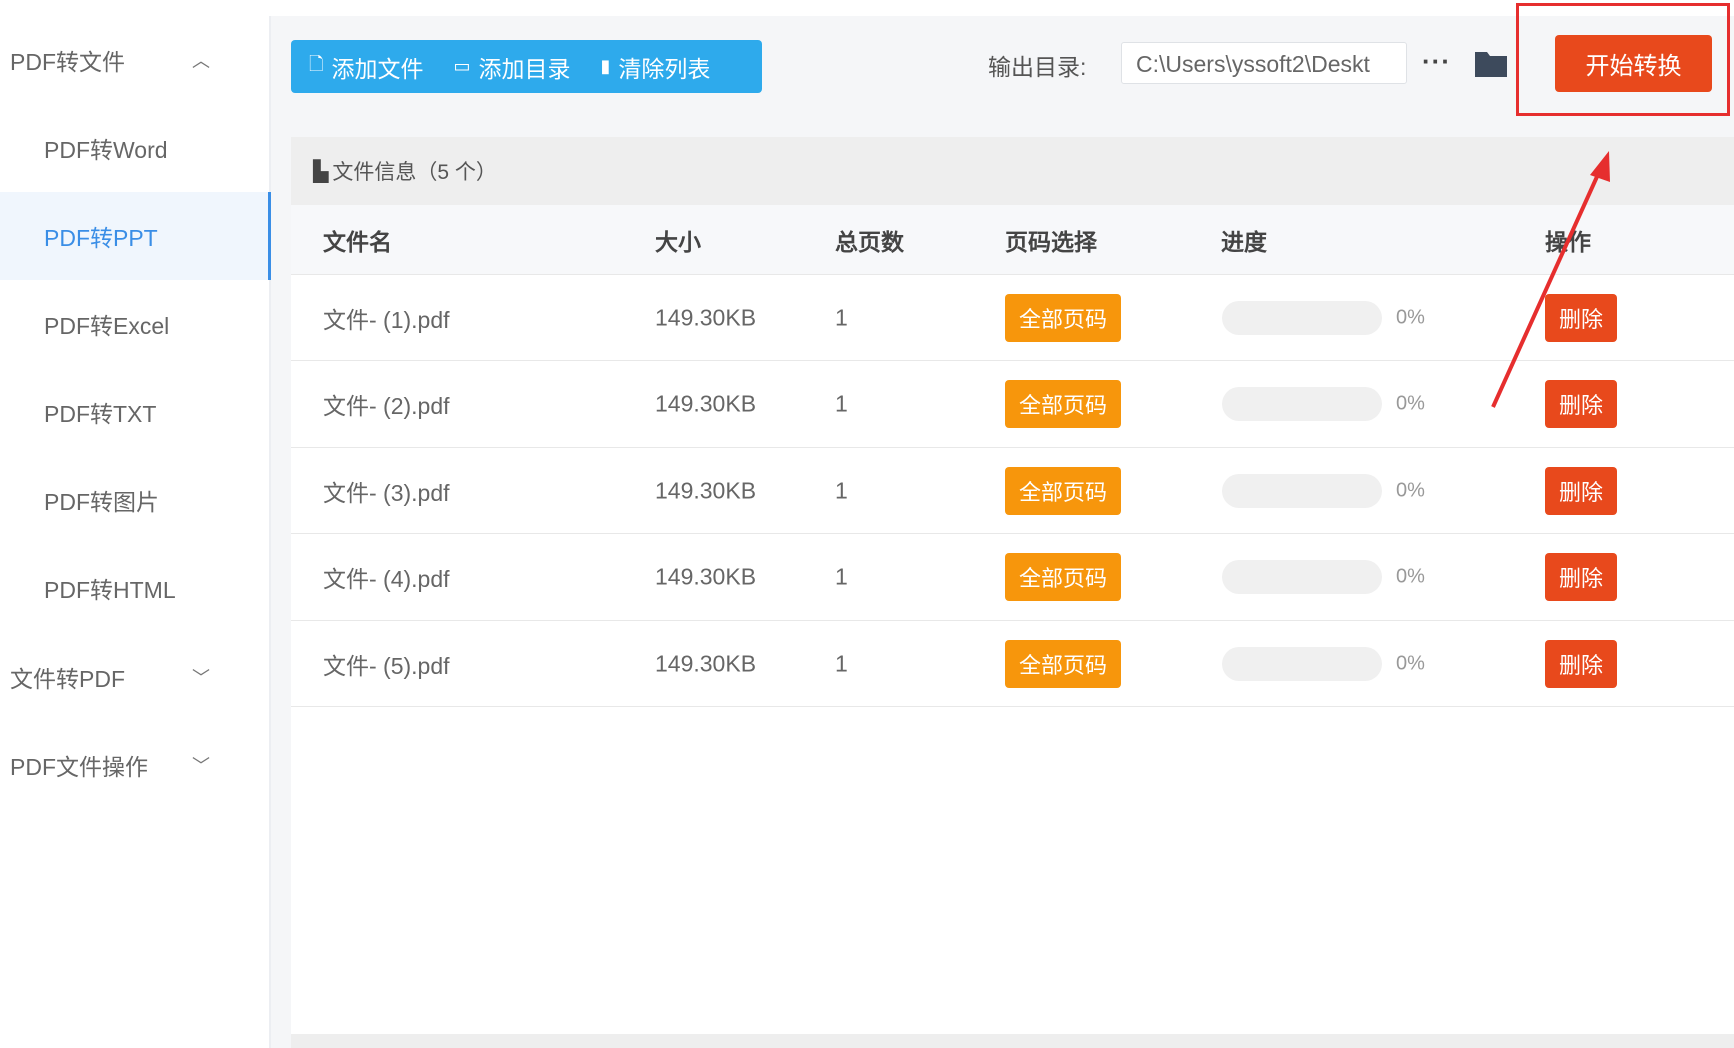 The height and width of the screenshot is (1048, 1734). What do you see at coordinates (1012, 171) in the screenshot?
I see `file-info-header: ▙ 文件信息（5 个）` at bounding box center [1012, 171].